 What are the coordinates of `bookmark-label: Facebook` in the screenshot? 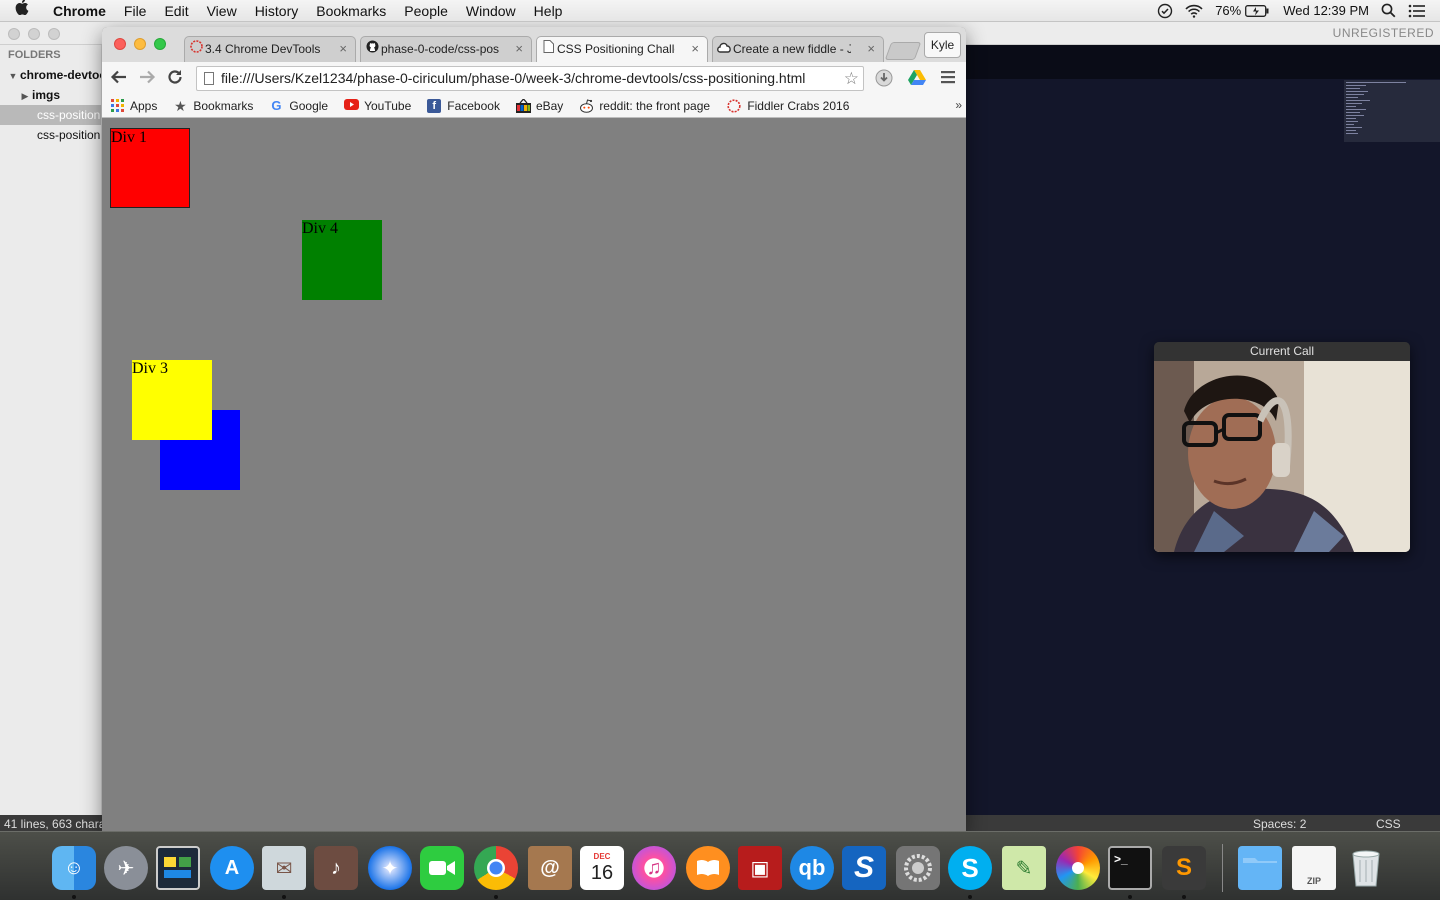 It's located at (473, 105).